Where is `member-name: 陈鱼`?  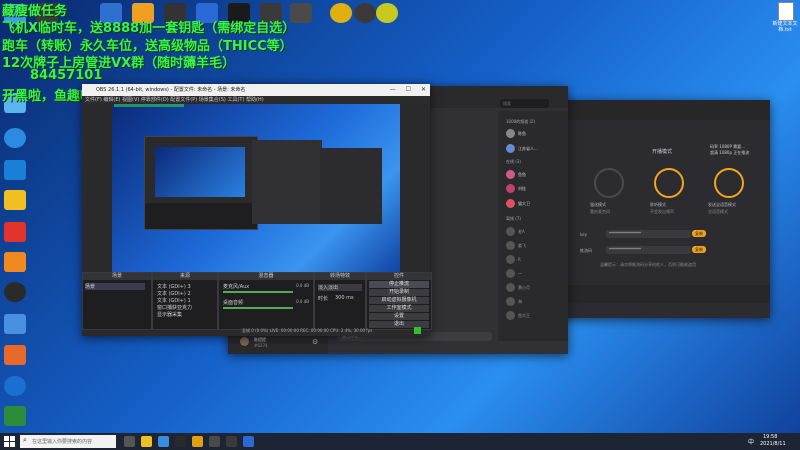
member-name: 陈鱼 is located at coordinates (522, 134).